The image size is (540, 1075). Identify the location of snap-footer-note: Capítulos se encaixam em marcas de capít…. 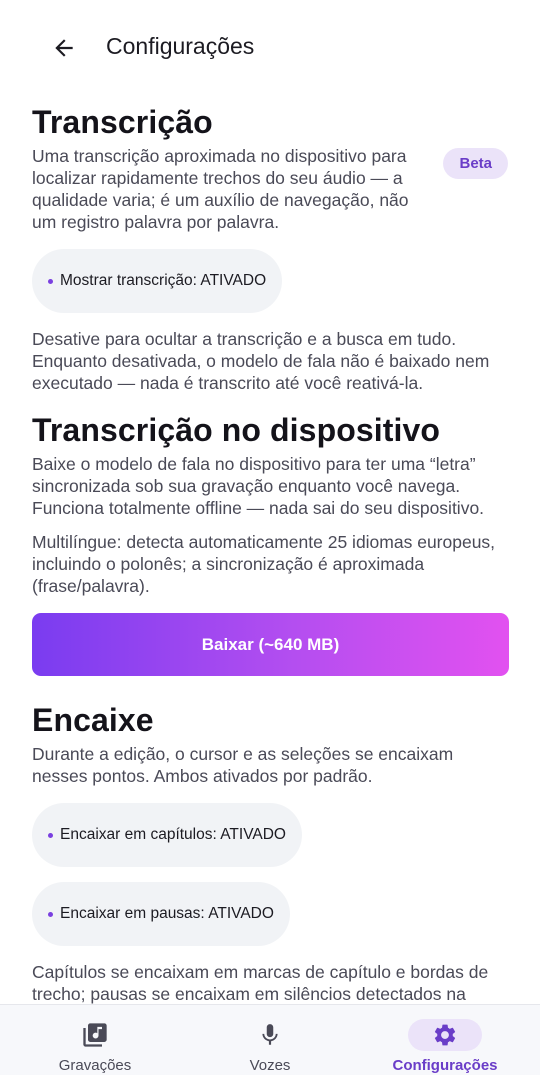
(260, 983).